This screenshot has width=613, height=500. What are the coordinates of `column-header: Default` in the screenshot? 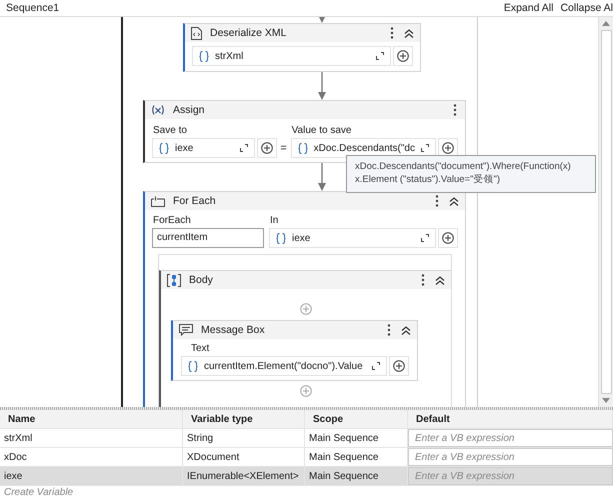 It's located at (510, 419).